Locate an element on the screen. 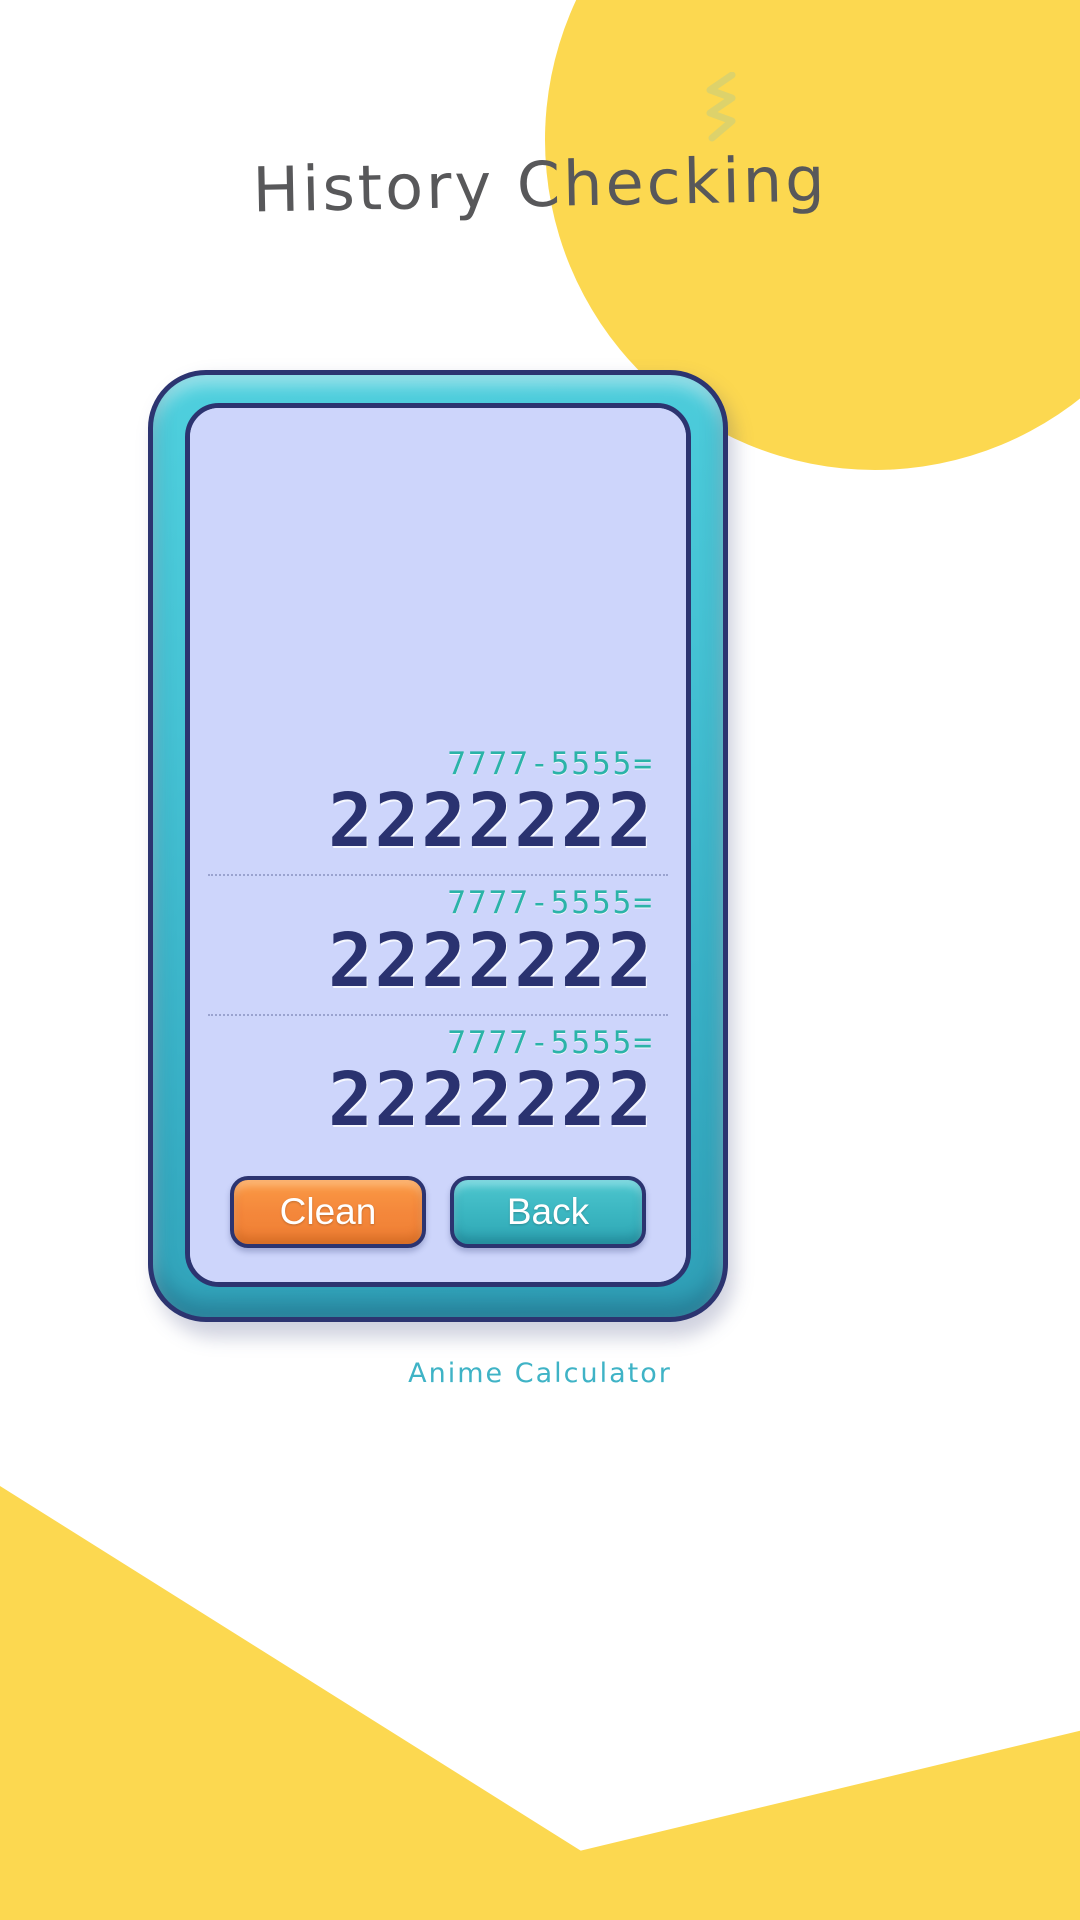  action-bar: Clean Back is located at coordinates (438, 1221).